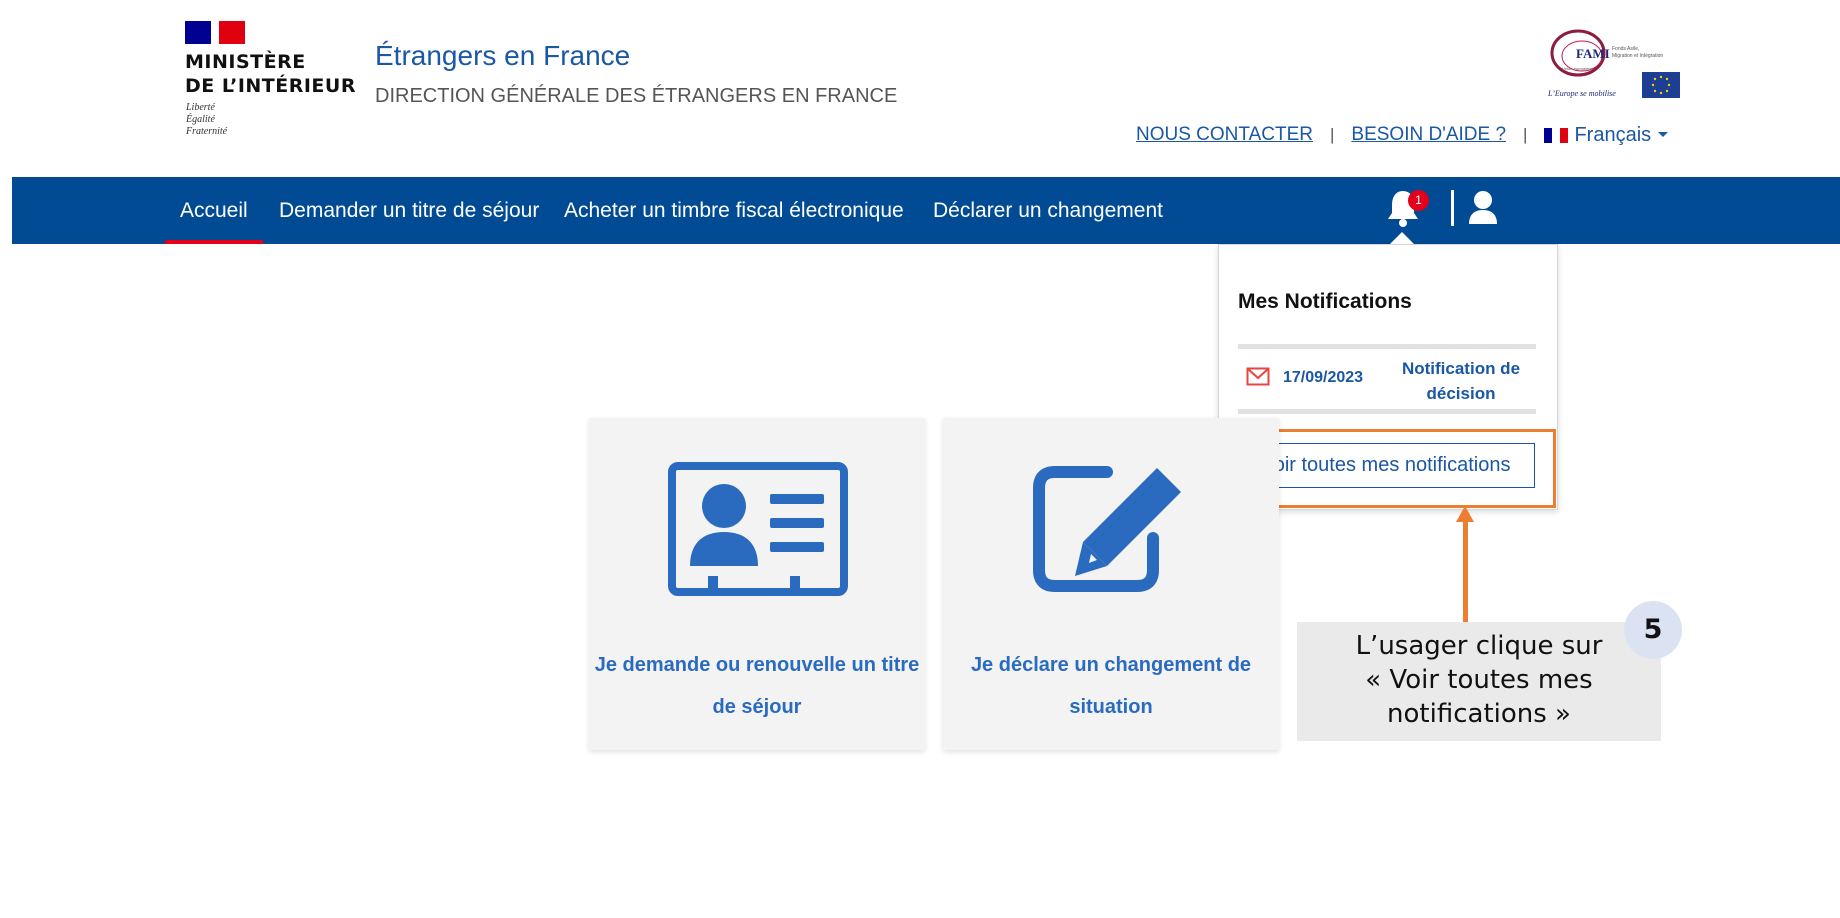 Image resolution: width=1840 pixels, height=918 pixels. Describe the element at coordinates (1325, 301) in the screenshot. I see `notifications-title: Mes Notifications` at that location.